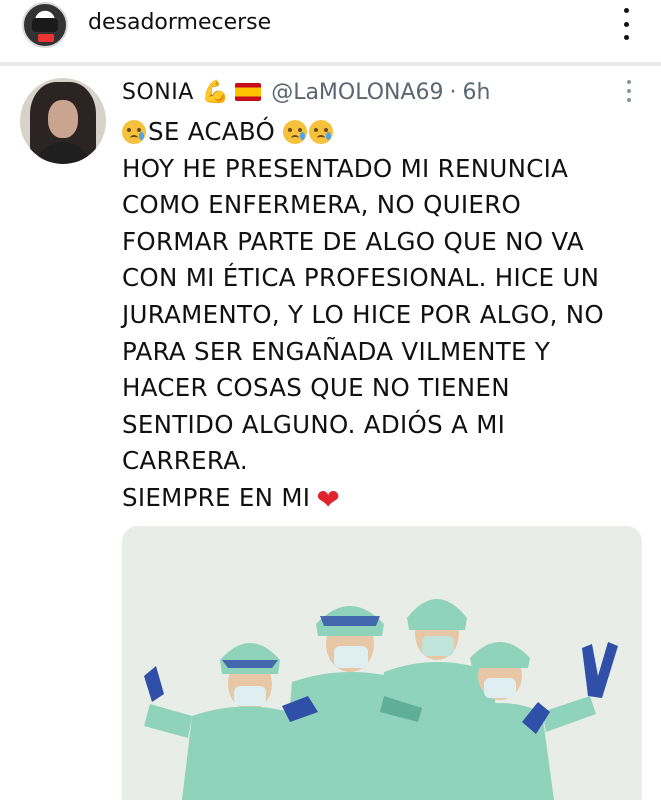 This screenshot has width=661, height=800. Describe the element at coordinates (45, 25) in the screenshot. I see `profile-avatar` at that location.